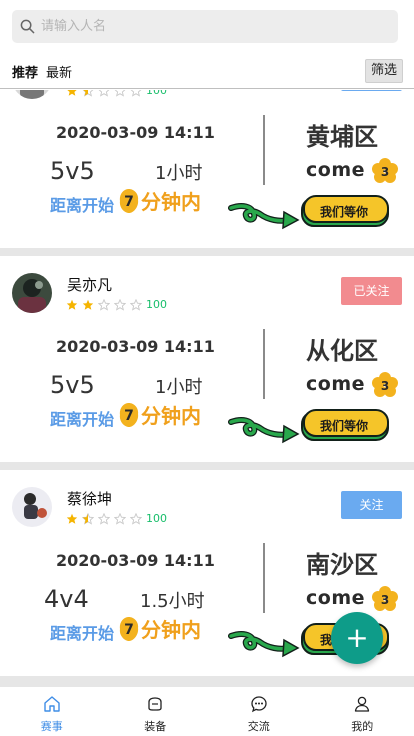 The width and height of the screenshot is (414, 736). What do you see at coordinates (342, 565) in the screenshot?
I see `district-name: 南沙区` at bounding box center [342, 565].